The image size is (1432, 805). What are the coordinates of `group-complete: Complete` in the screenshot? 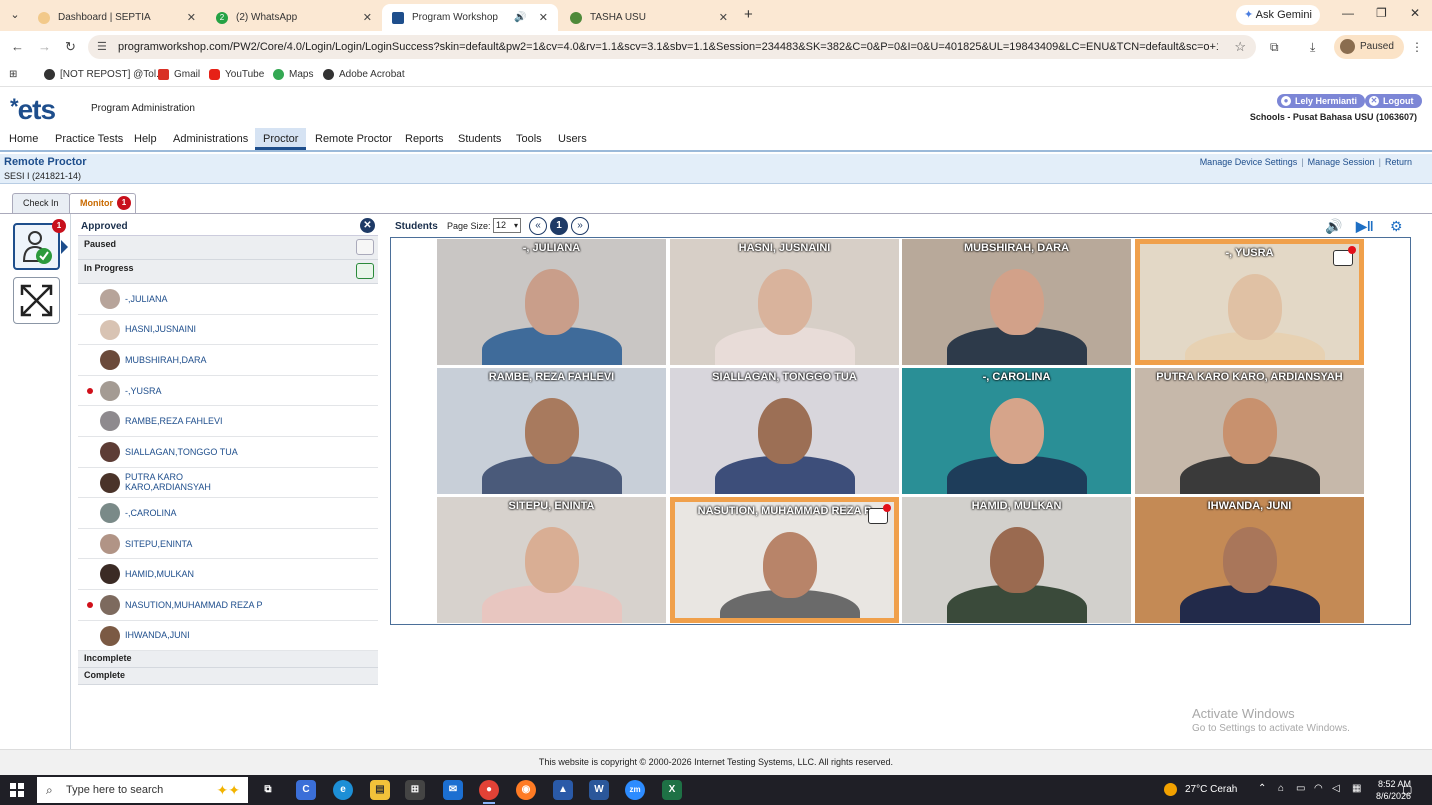 It's located at (228, 677).